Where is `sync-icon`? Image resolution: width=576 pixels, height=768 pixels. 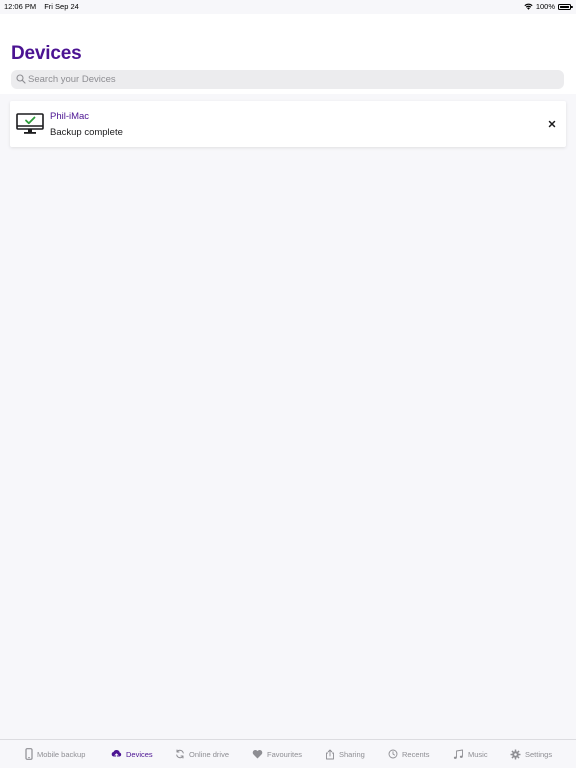
sync-icon is located at coordinates (180, 754).